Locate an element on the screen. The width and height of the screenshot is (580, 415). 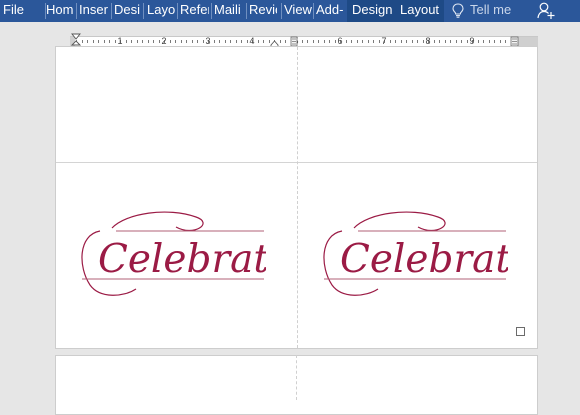
tab-design: Desig is located at coordinates (127, 11).